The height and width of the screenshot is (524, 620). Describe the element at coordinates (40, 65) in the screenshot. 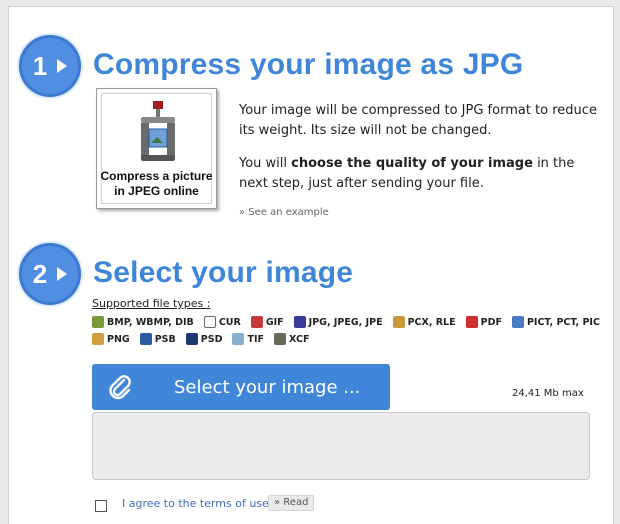

I see `step-number: 1` at that location.